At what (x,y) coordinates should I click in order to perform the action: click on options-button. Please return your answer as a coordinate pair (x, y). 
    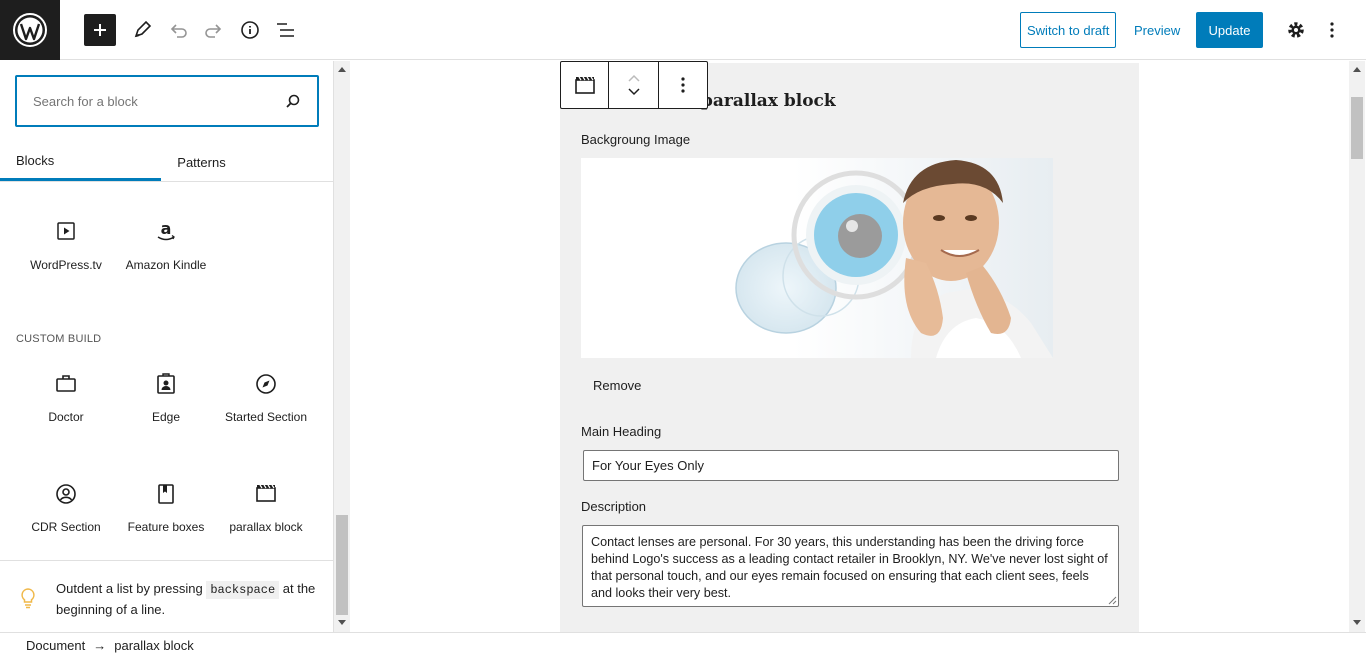
    Looking at the image, I should click on (1332, 30).